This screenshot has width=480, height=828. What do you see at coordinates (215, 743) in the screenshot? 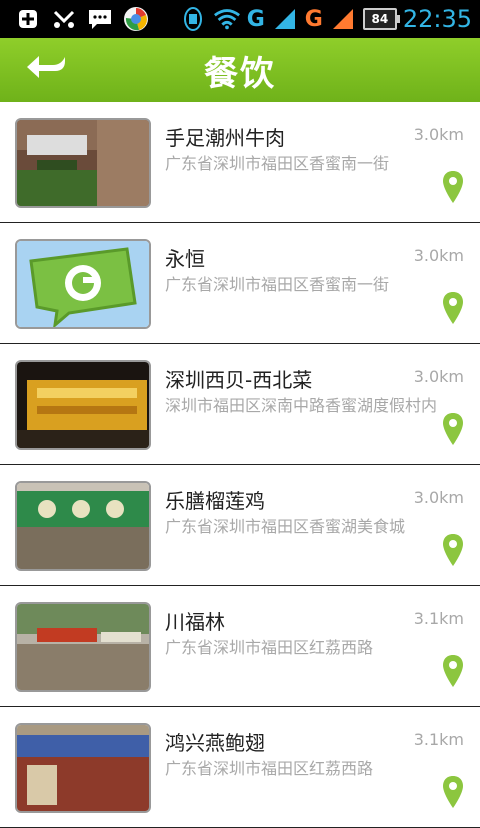
I see `restaurant-name: 鸿兴燕鲍翅` at bounding box center [215, 743].